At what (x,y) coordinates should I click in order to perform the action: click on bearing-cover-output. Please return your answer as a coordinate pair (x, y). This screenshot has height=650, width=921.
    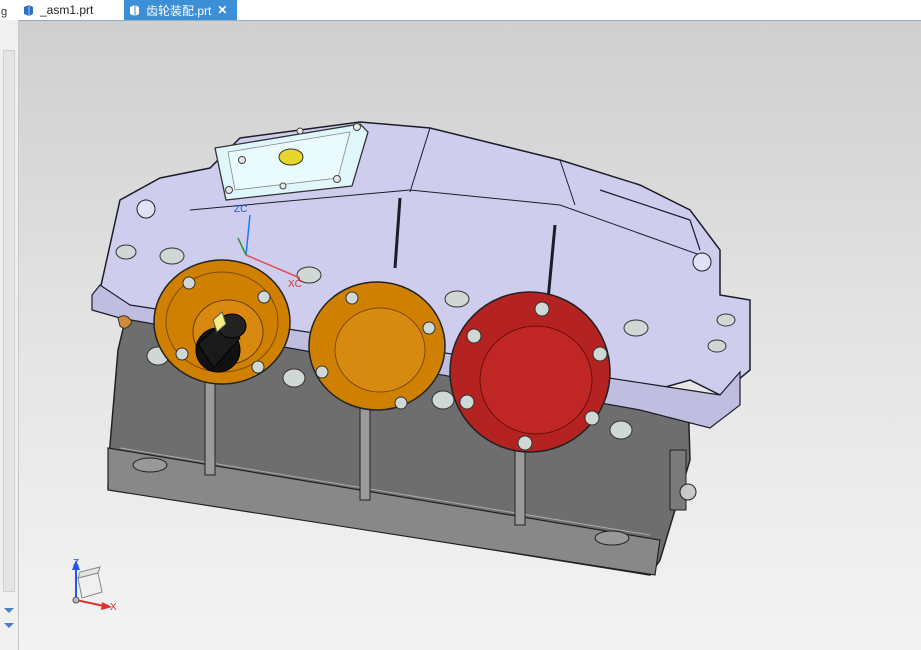
    Looking at the image, I should click on (530, 372).